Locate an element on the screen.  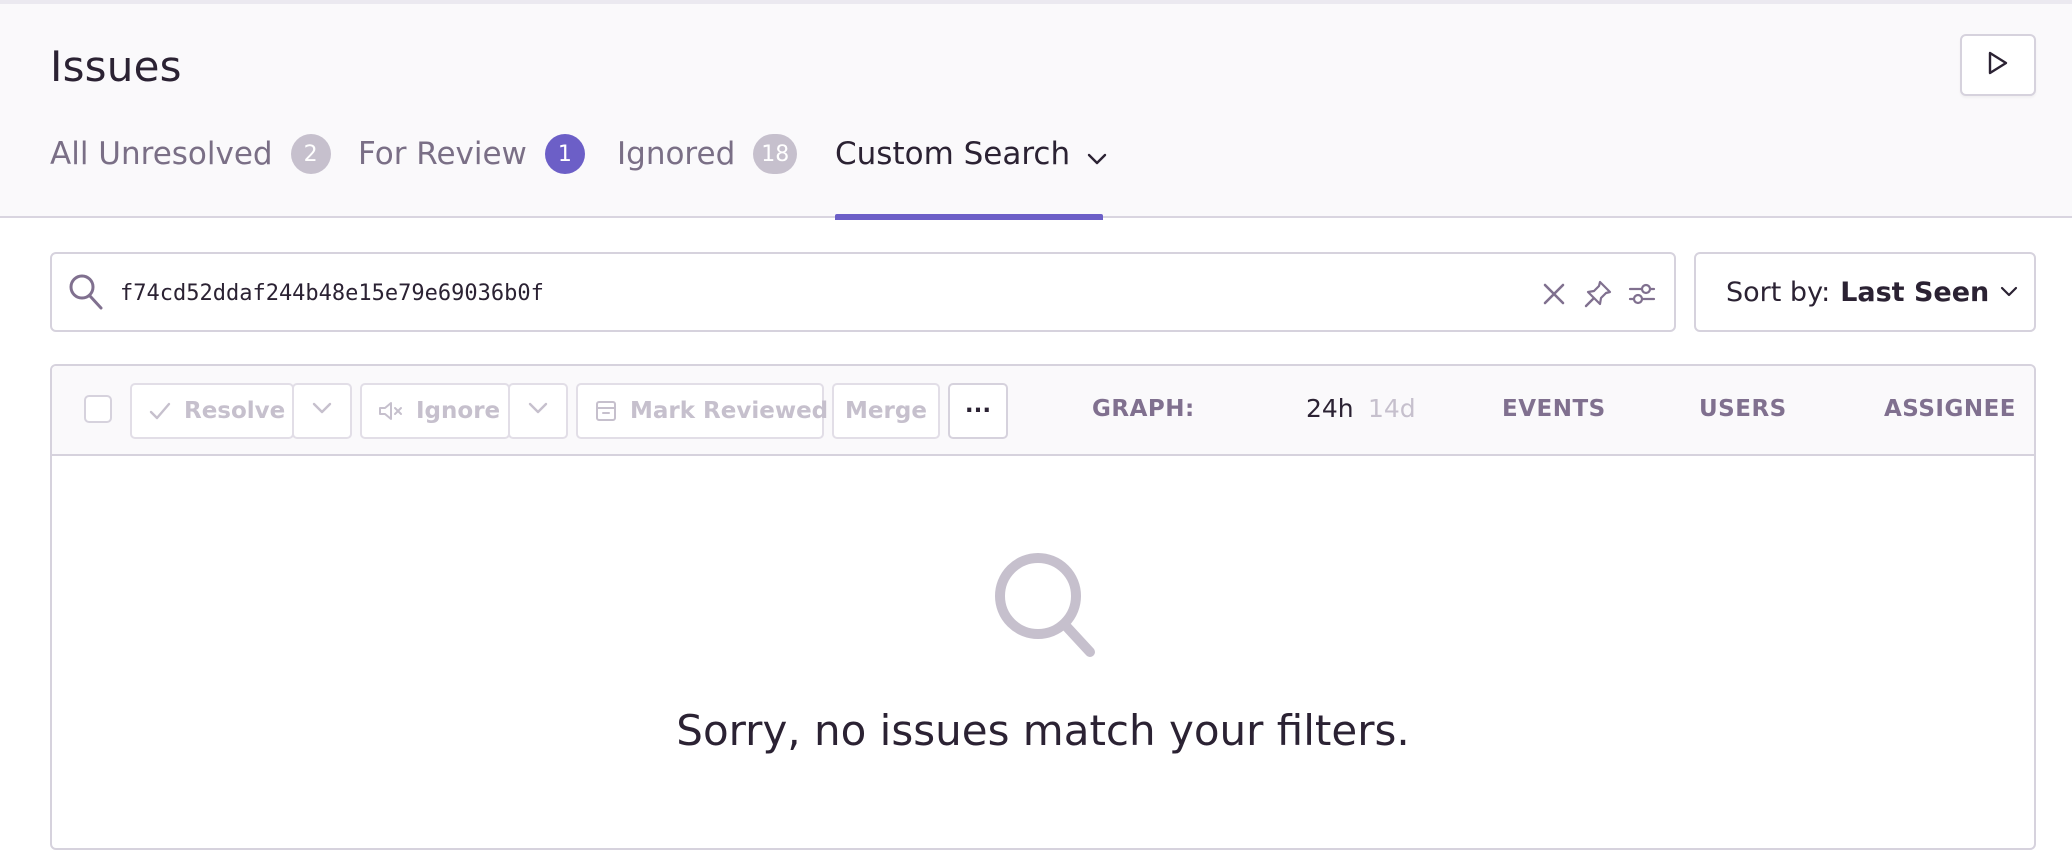
sliders-icon is located at coordinates (1642, 294).